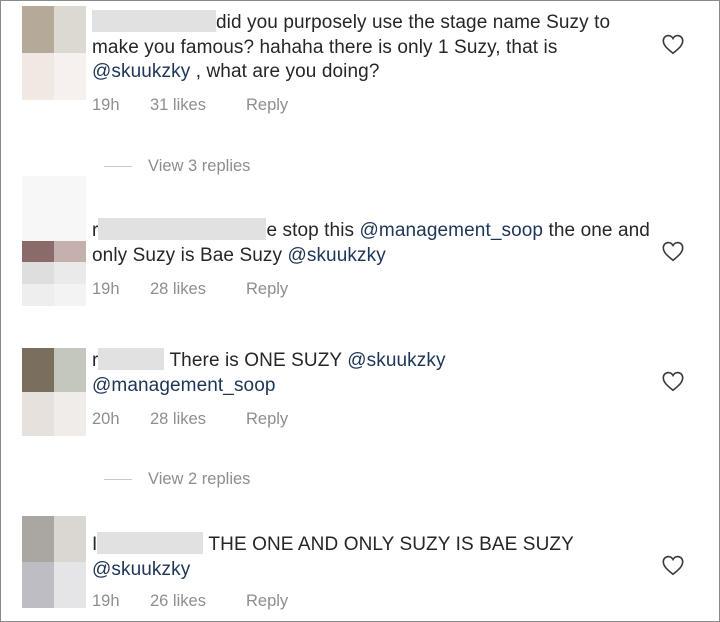  I want to click on timestamp: 20h, so click(106, 419).